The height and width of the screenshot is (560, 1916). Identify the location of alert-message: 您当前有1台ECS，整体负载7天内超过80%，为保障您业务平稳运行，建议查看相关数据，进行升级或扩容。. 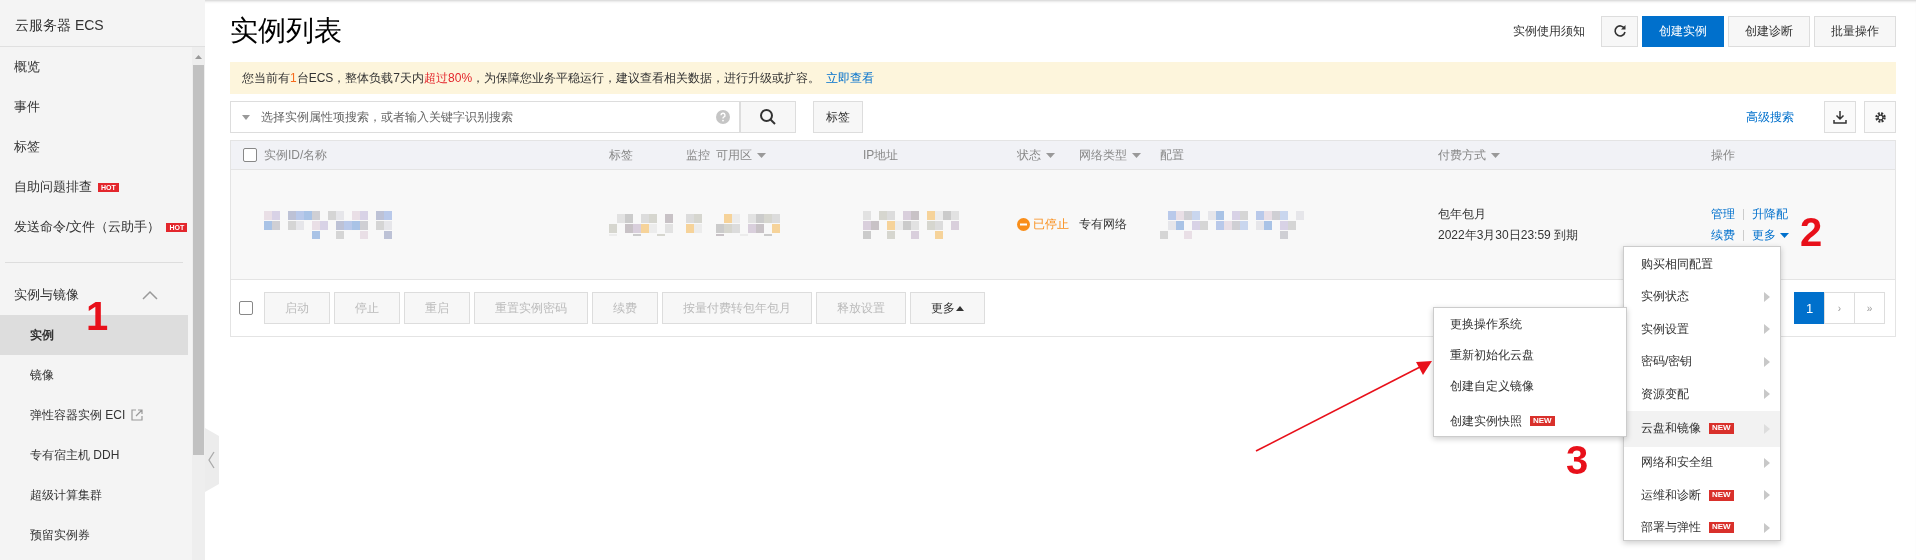
(531, 78).